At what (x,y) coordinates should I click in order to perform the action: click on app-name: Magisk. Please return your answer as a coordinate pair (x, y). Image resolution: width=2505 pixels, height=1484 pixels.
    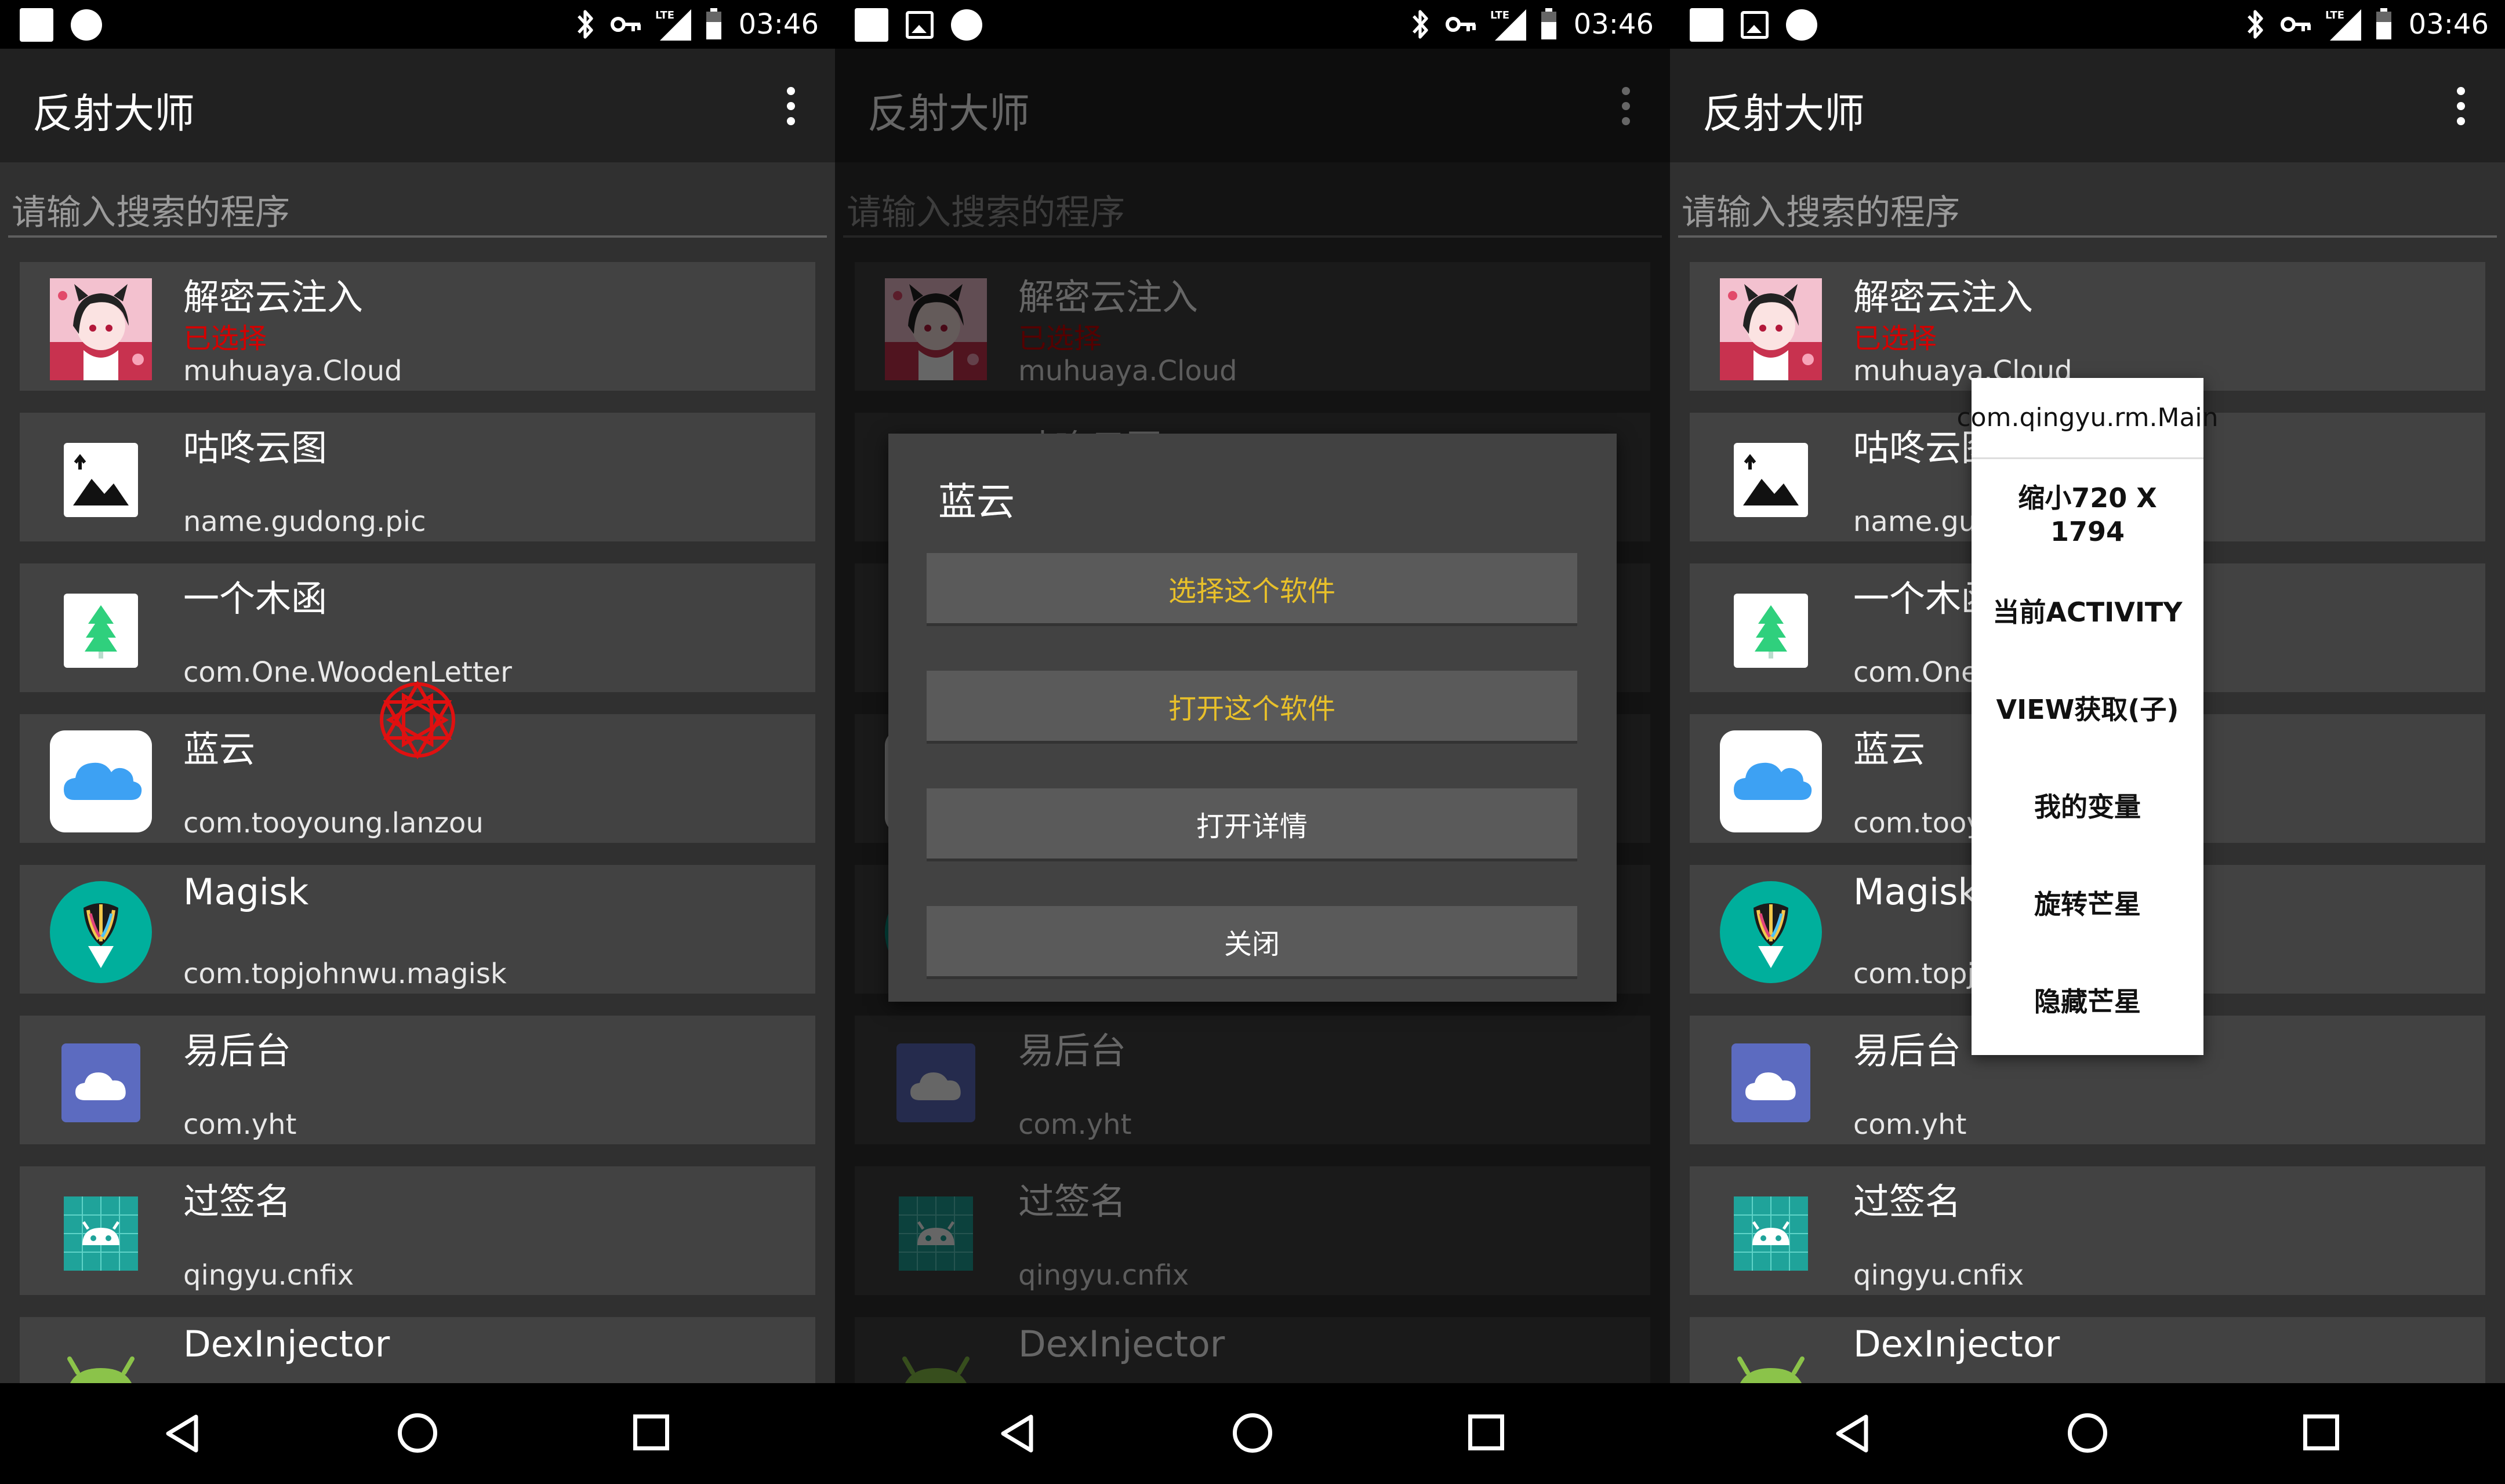
    Looking at the image, I should click on (246, 892).